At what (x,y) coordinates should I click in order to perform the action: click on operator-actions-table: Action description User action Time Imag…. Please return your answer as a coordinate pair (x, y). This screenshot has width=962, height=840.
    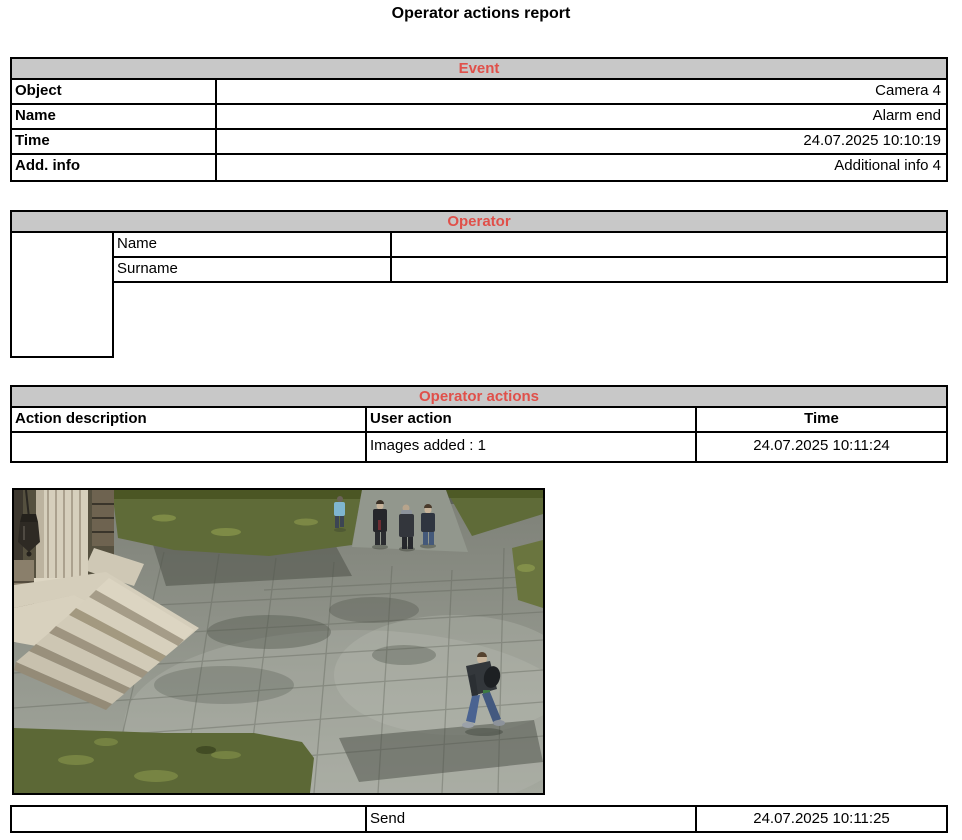
    Looking at the image, I should click on (479, 435).